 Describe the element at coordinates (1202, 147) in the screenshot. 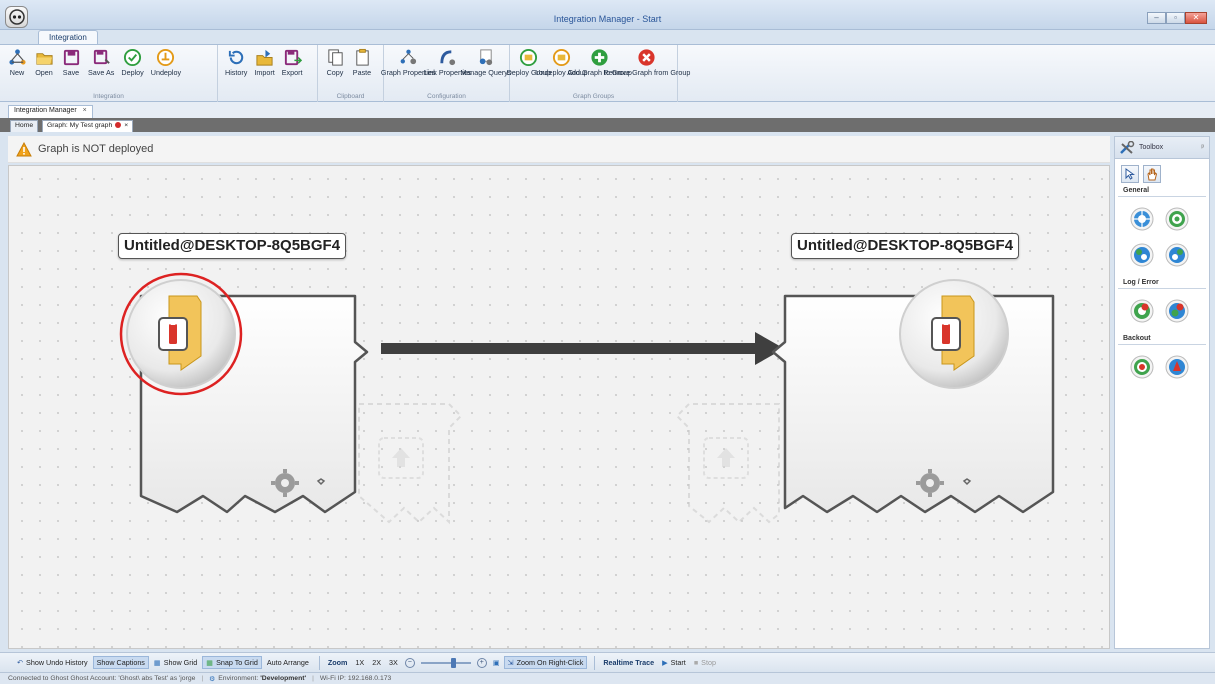

I see `pin-icon: ᵖ` at that location.